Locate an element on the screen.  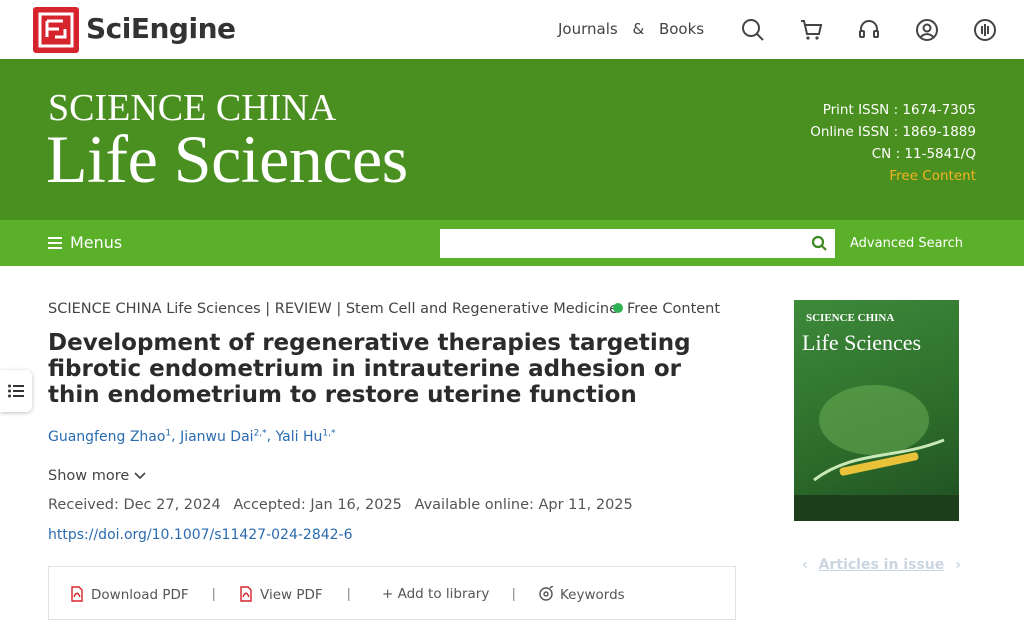
author-link: Jianwu Dai2,* is located at coordinates (223, 436).